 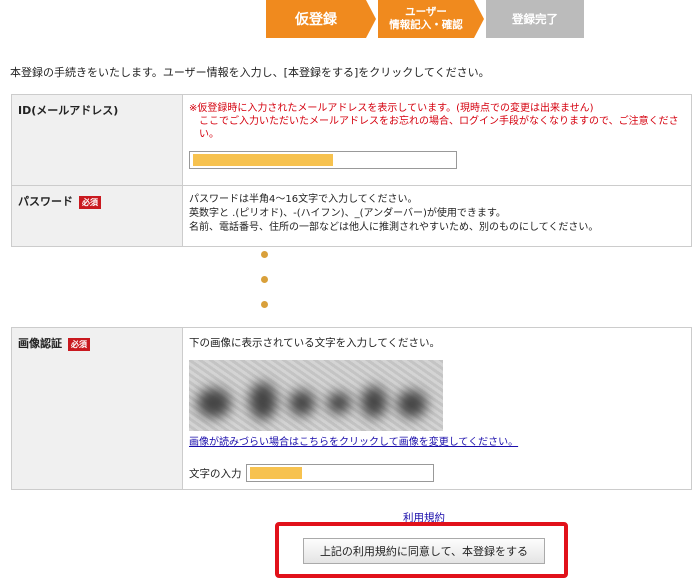 What do you see at coordinates (426, 19) in the screenshot?
I see `step-user-info: ユーザー 情報記入・確認` at bounding box center [426, 19].